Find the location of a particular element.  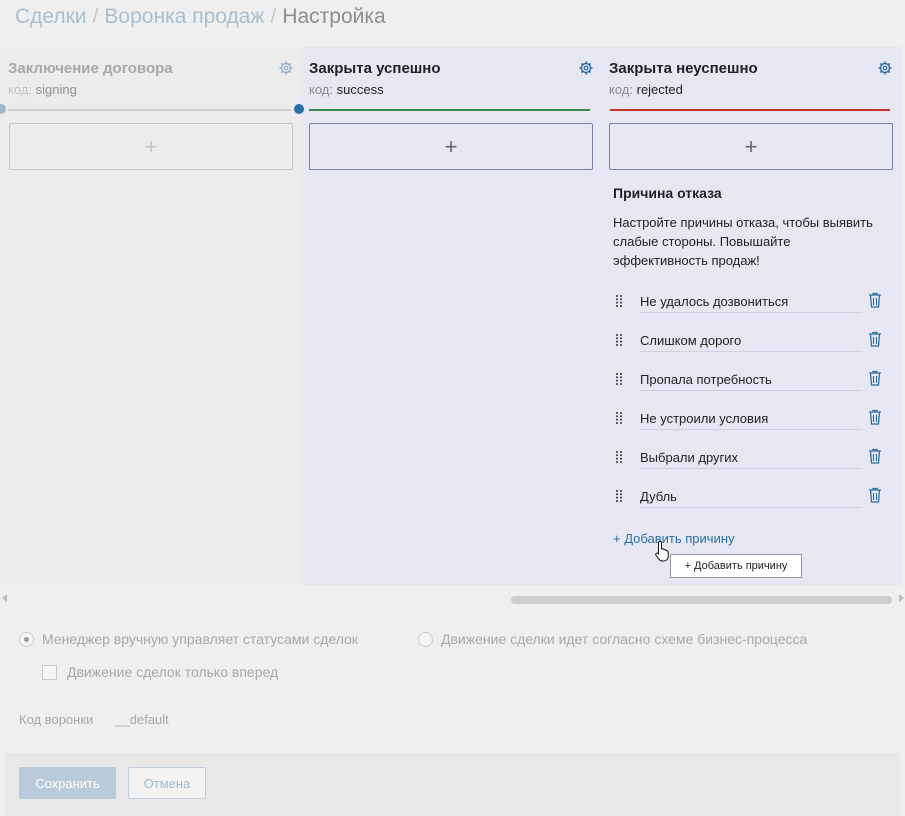

breadcrumb: Сделки / Воронка продаж / Настройка is located at coordinates (200, 17).